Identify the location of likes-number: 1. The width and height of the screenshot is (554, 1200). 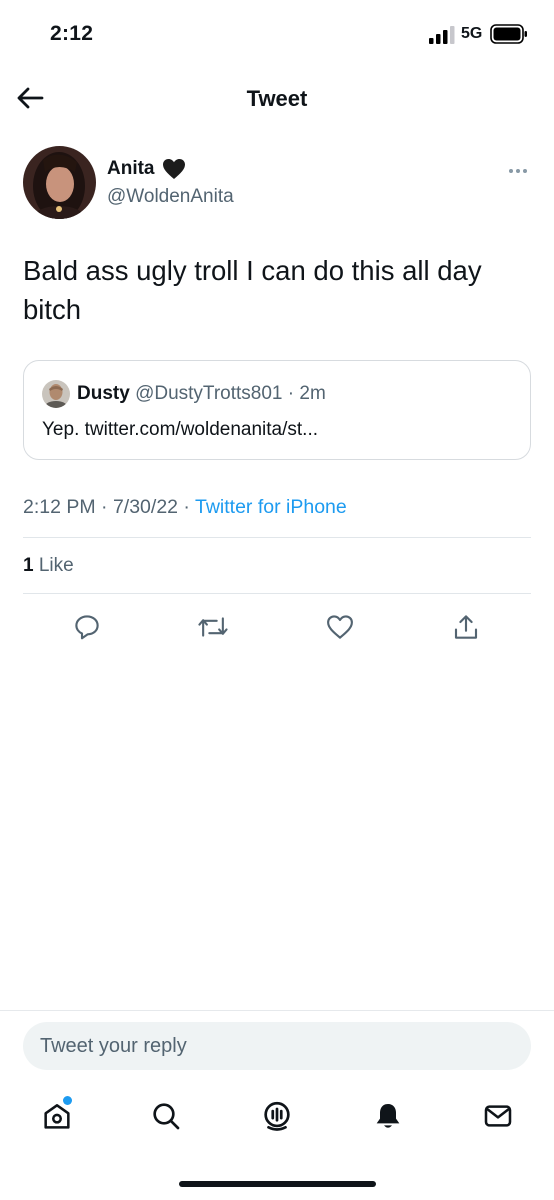
(28, 565).